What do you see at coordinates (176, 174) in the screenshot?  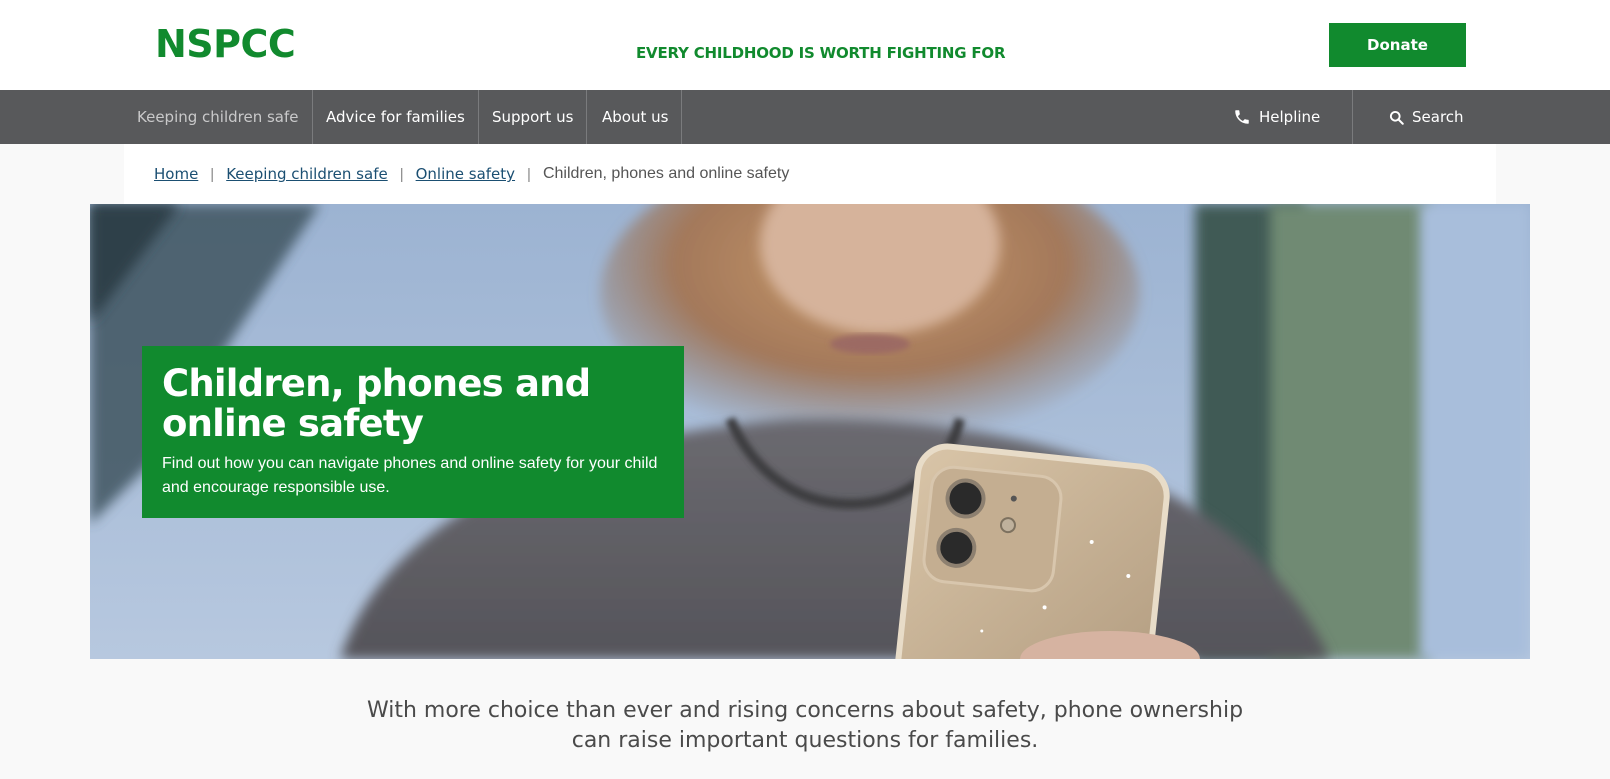 I see `breadcrumb-home-link: Home` at bounding box center [176, 174].